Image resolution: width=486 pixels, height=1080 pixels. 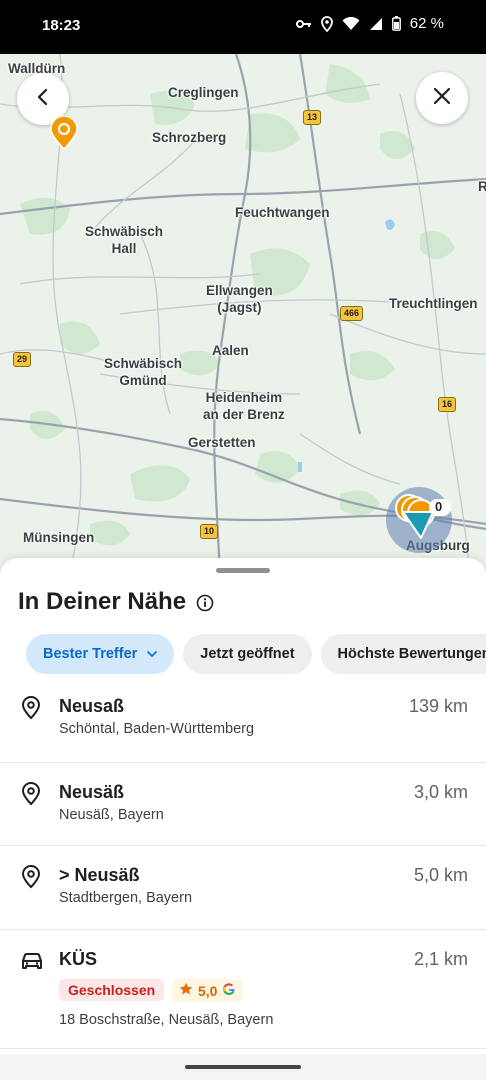 I want to click on map-pin-icon, so click(x=64, y=135).